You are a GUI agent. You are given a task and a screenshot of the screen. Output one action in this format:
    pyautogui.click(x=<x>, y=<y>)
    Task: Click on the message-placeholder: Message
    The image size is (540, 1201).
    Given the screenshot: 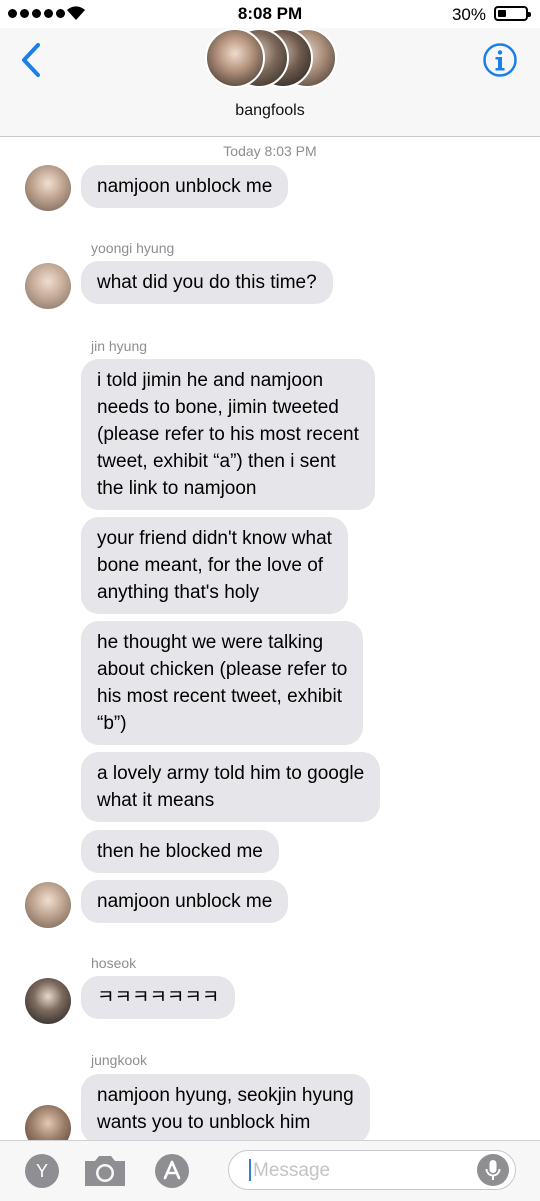 What is the action you would take?
    pyautogui.click(x=292, y=1170)
    